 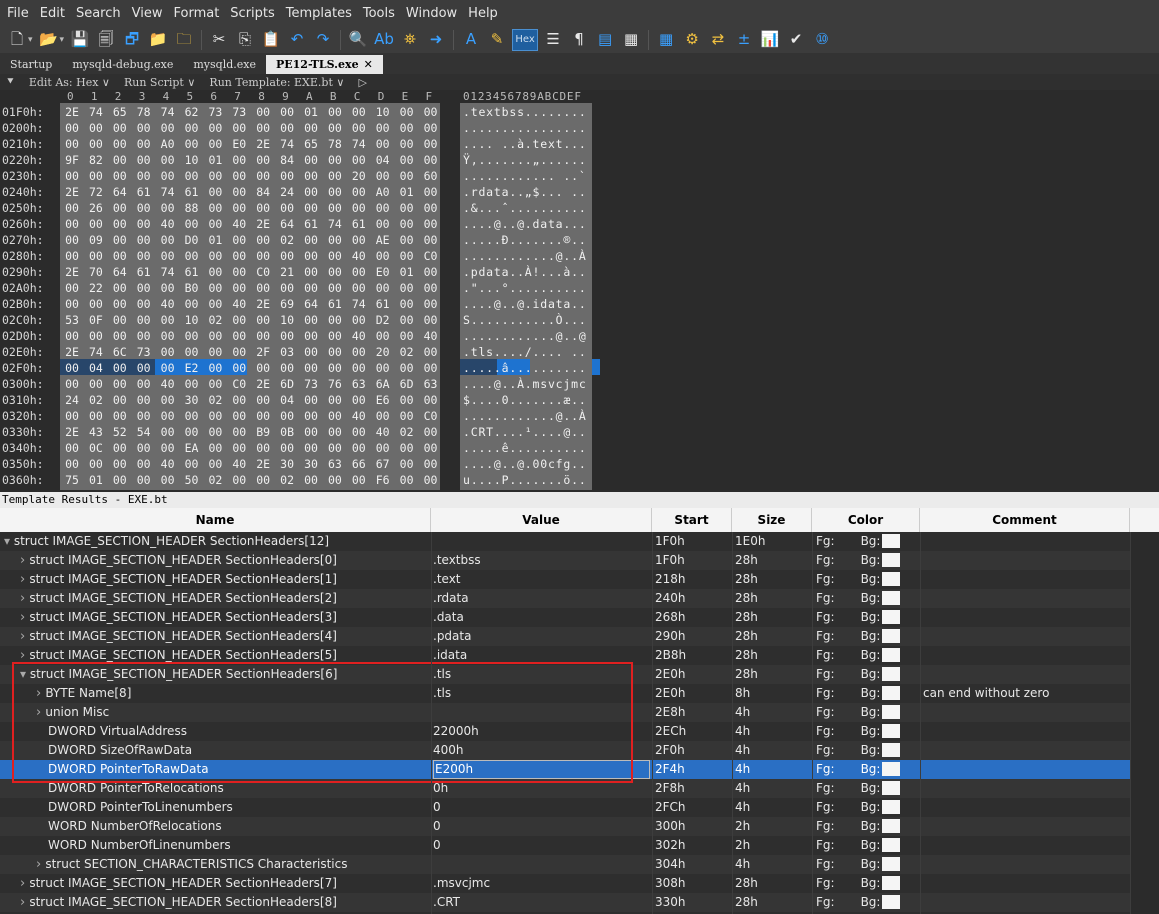 What do you see at coordinates (144, 432) in the screenshot?
I see `hex-byte: 54` at bounding box center [144, 432].